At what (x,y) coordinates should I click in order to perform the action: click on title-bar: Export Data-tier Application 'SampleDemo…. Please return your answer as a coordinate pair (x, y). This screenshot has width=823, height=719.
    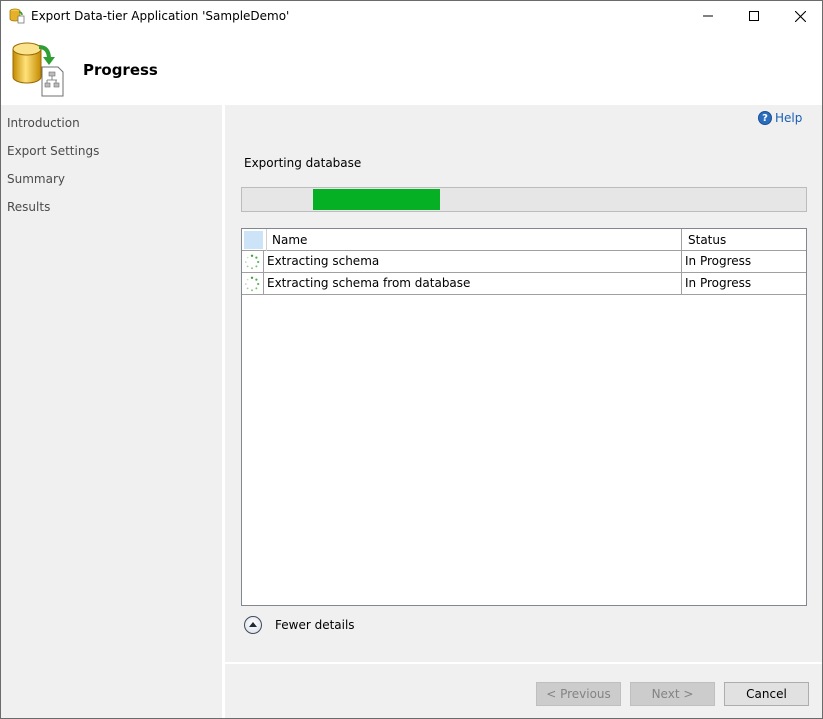
    Looking at the image, I should click on (411, 16).